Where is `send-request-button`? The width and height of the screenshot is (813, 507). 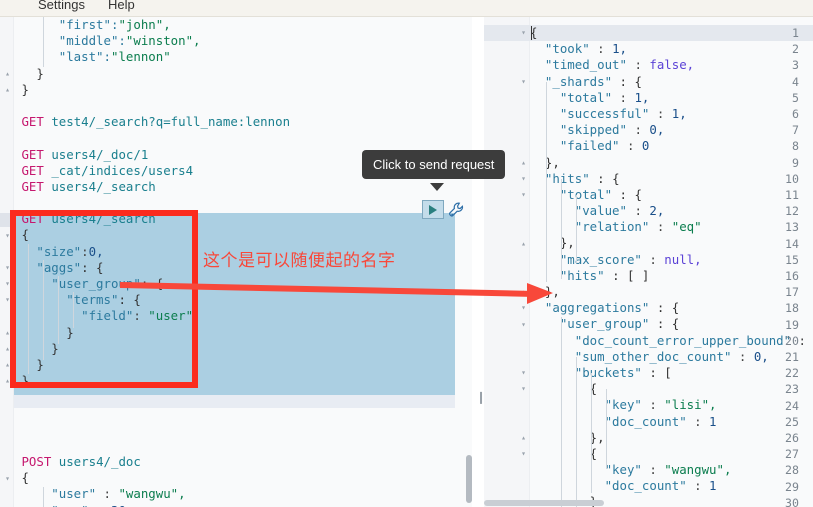
send-request-button is located at coordinates (433, 209).